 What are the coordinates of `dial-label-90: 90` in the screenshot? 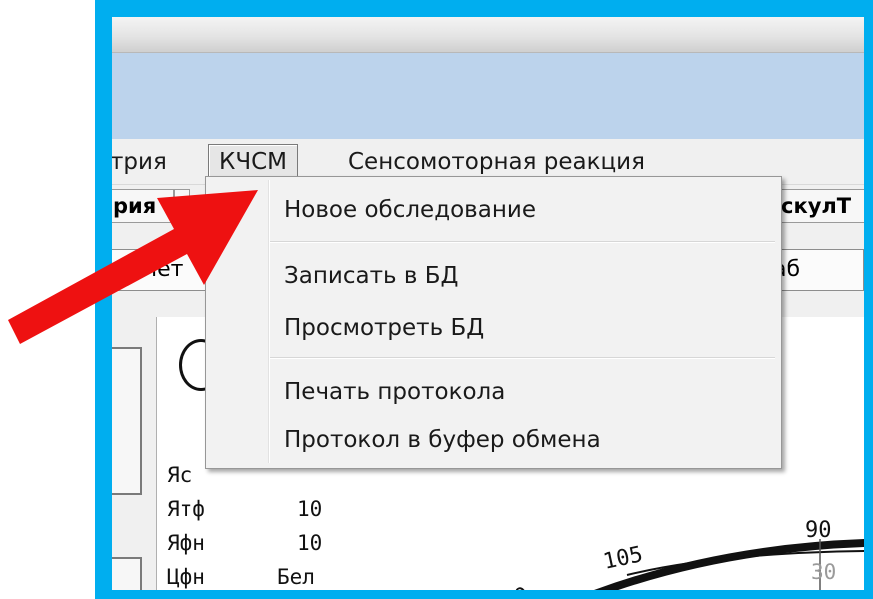 It's located at (818, 530).